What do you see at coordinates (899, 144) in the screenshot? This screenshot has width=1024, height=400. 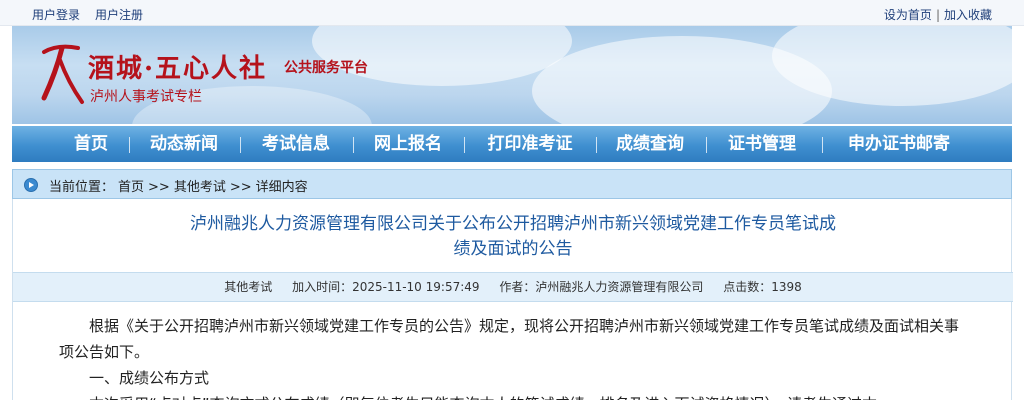 I see `nav-item-certificate-mail: 申办证书邮寄` at bounding box center [899, 144].